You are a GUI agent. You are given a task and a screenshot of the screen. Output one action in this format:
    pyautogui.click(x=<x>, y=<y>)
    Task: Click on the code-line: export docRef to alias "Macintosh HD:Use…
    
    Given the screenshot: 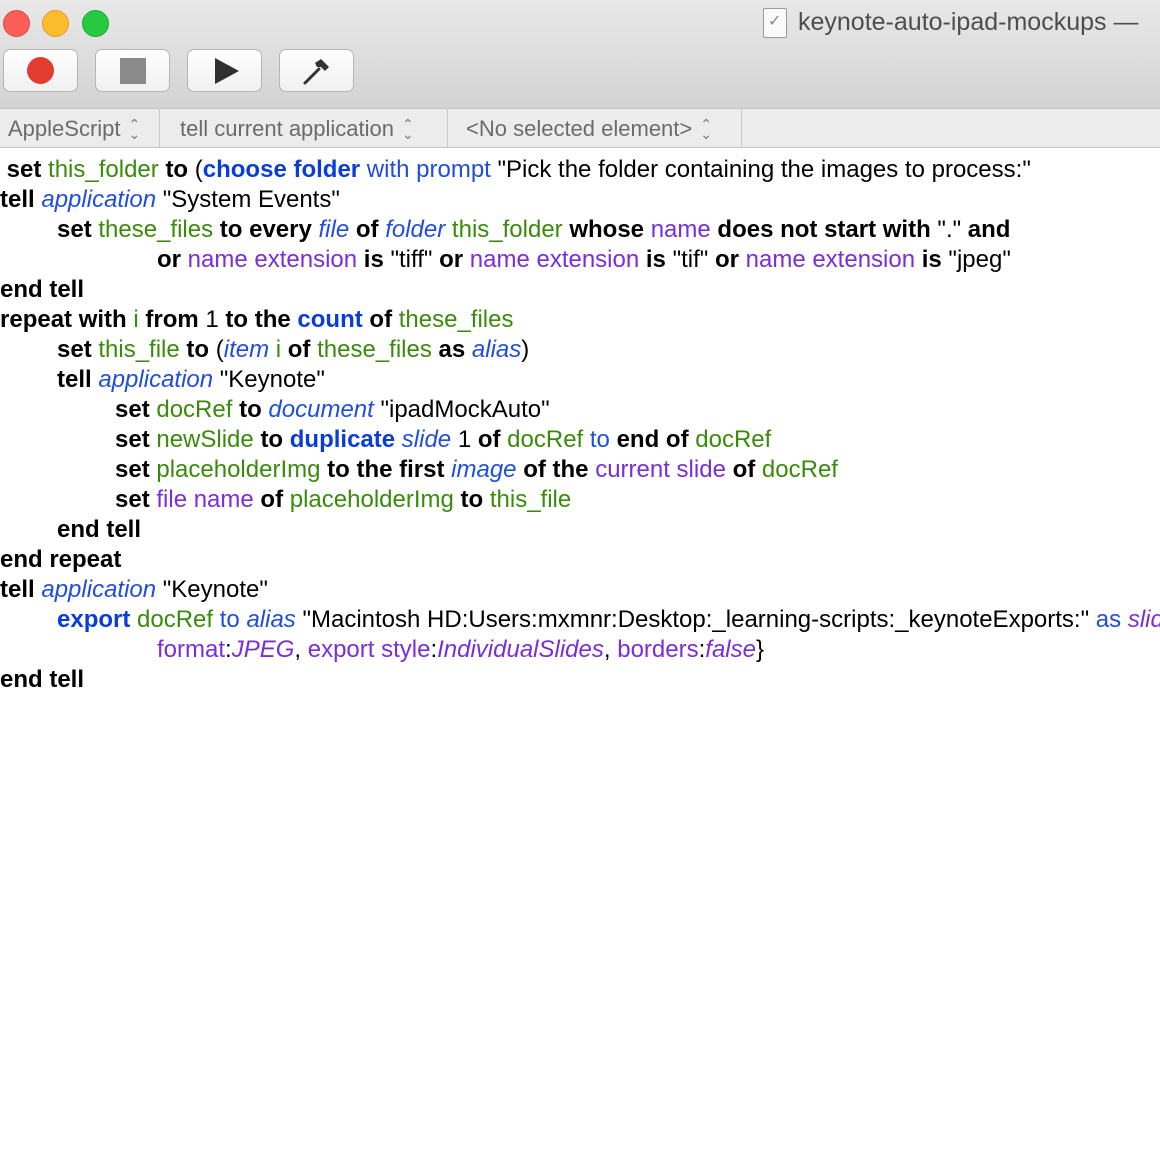 What is the action you would take?
    pyautogui.click(x=608, y=620)
    